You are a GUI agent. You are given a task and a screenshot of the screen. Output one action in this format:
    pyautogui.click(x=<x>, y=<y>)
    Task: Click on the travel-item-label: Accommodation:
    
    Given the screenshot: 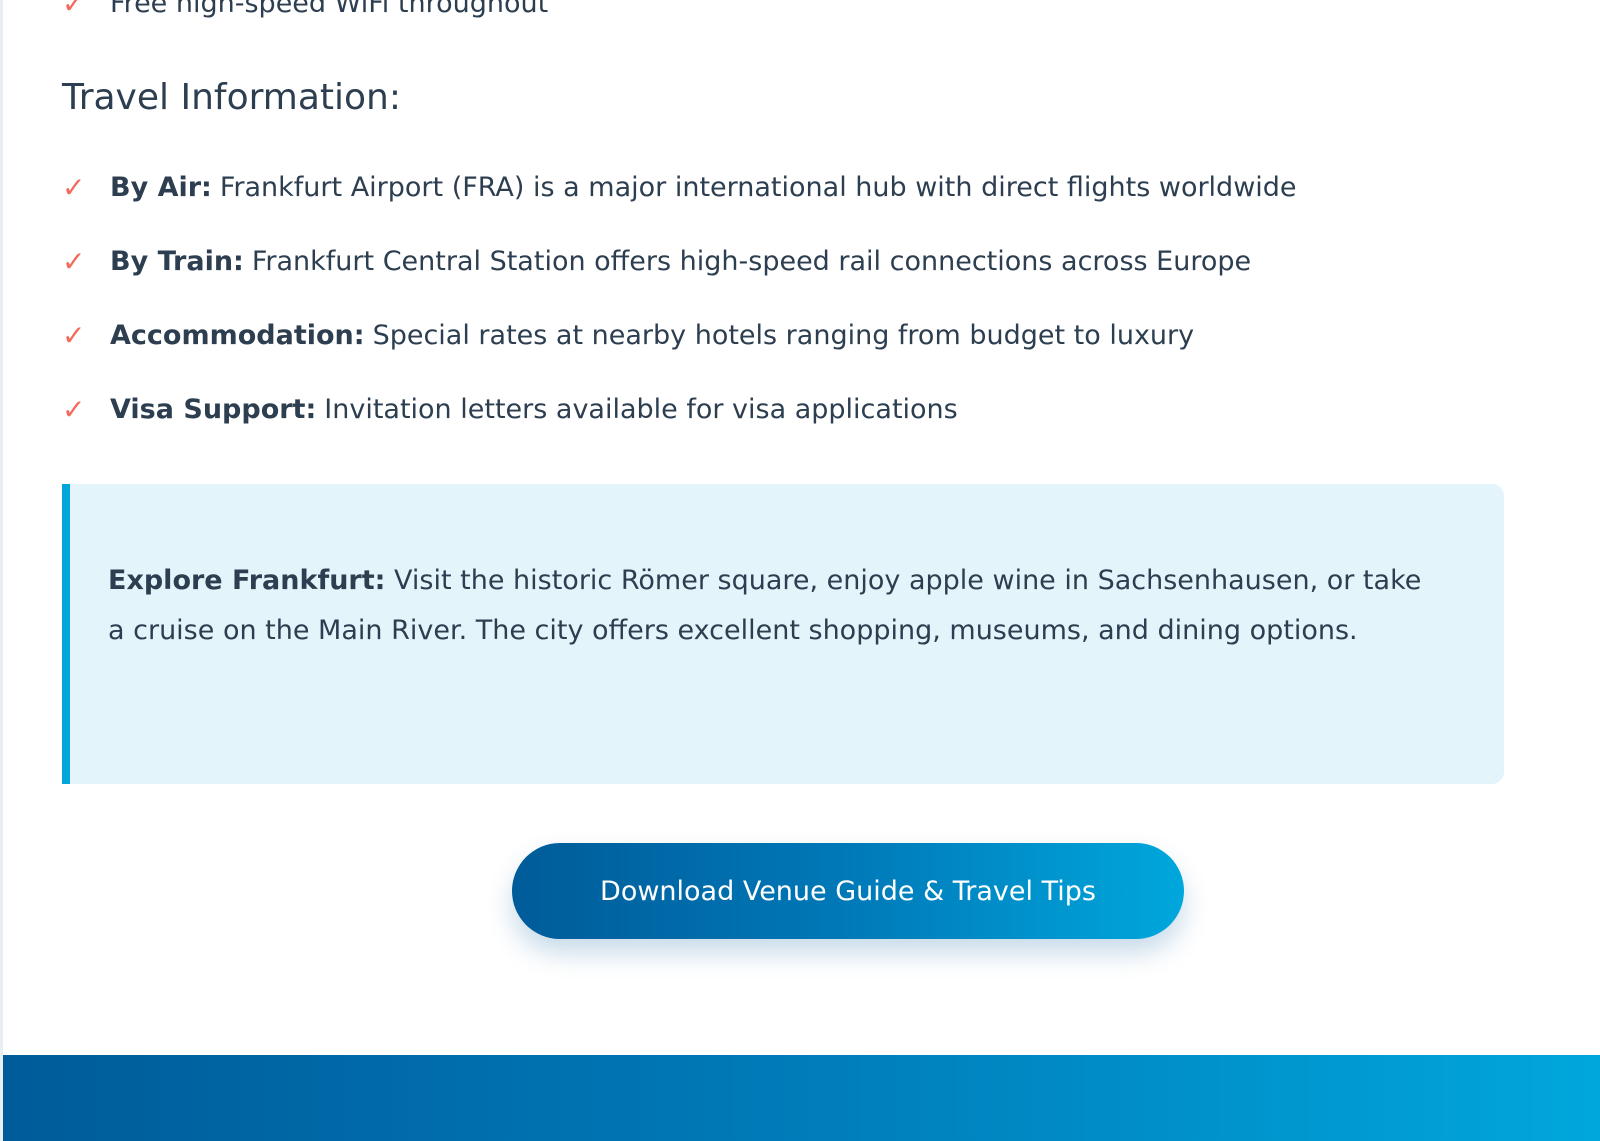 What is the action you would take?
    pyautogui.click(x=237, y=335)
    